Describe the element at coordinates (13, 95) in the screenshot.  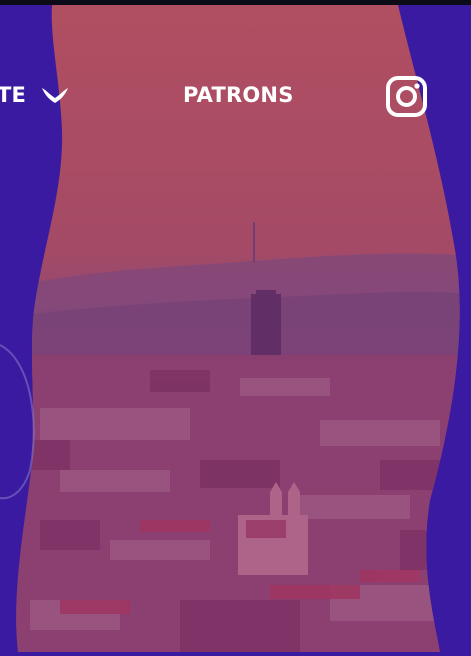
I see `nav-link-partial: TE` at that location.